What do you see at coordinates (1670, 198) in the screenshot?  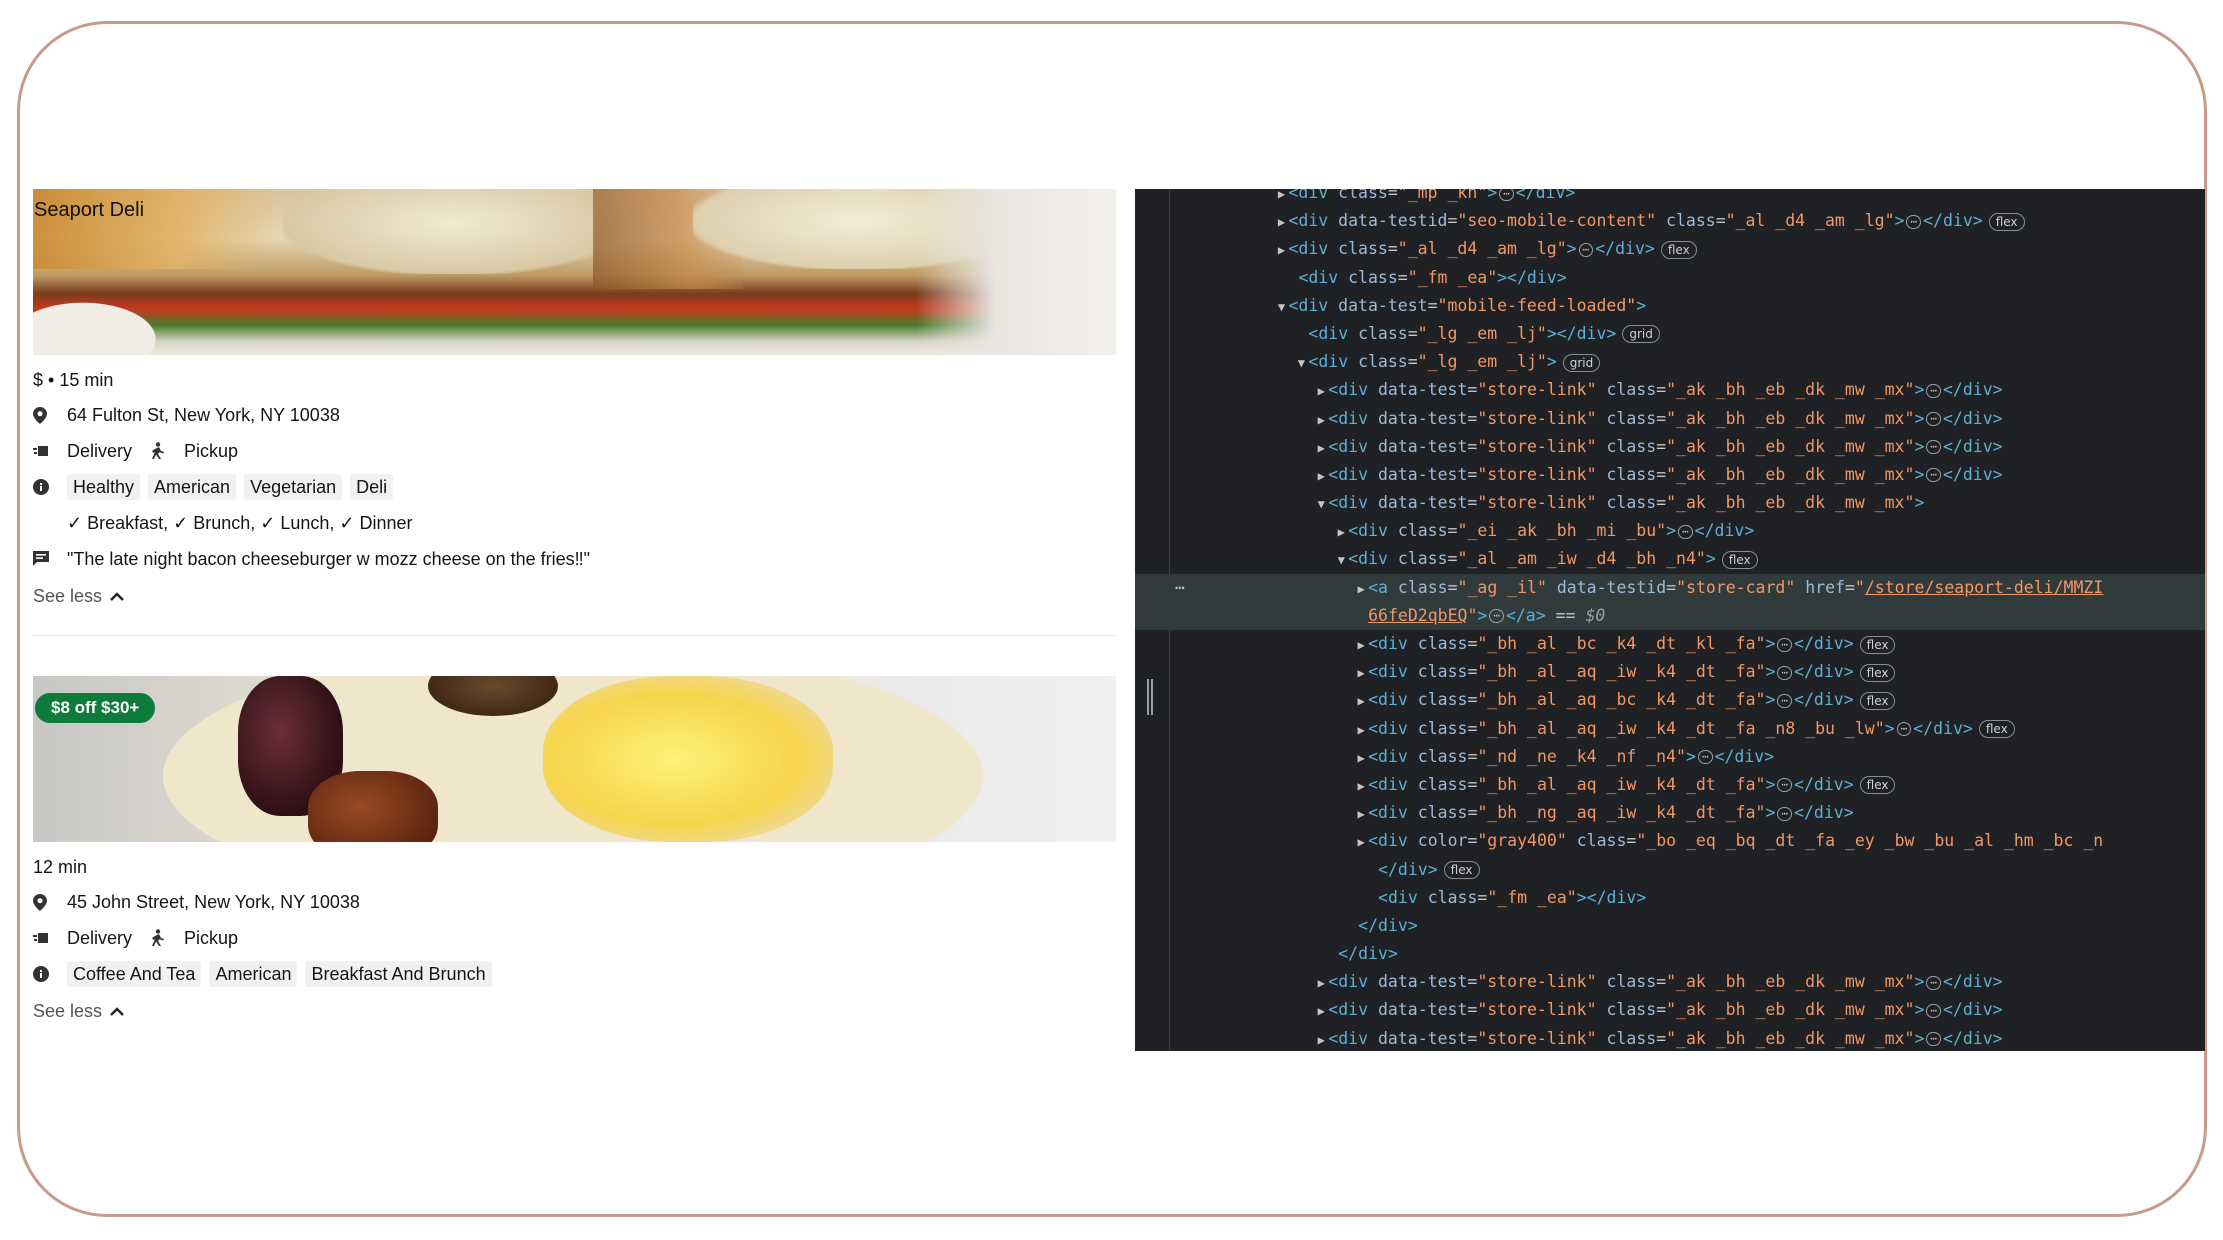 I see `dom-node-line: ▶ <div class="_mp _kn"> ⋯ </div>` at bounding box center [1670, 198].